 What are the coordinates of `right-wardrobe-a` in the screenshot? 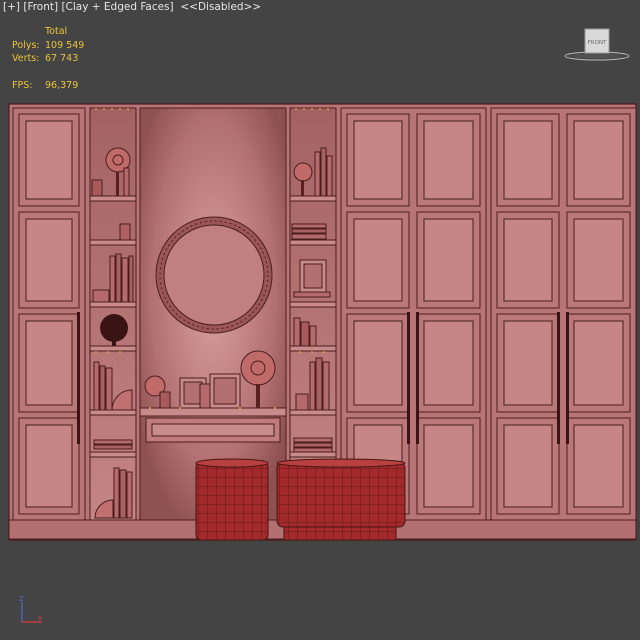 It's located at (413, 314).